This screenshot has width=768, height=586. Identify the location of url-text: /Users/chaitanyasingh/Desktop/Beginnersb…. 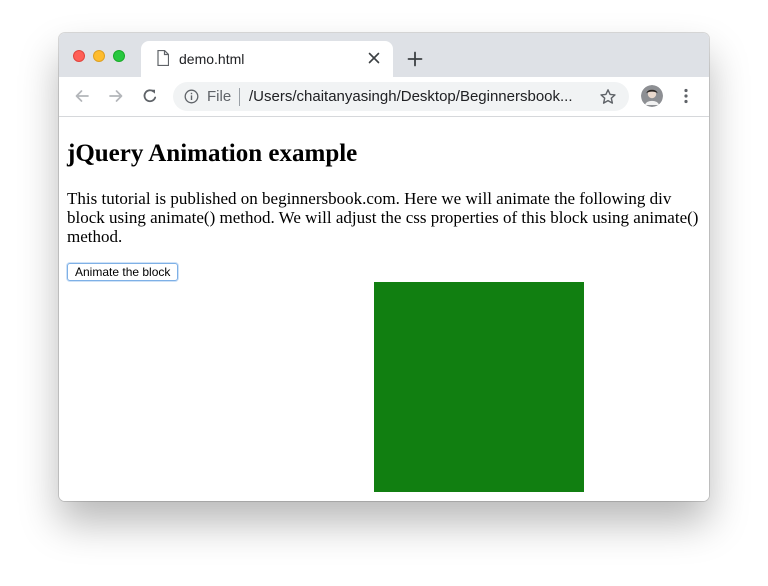
(418, 96).